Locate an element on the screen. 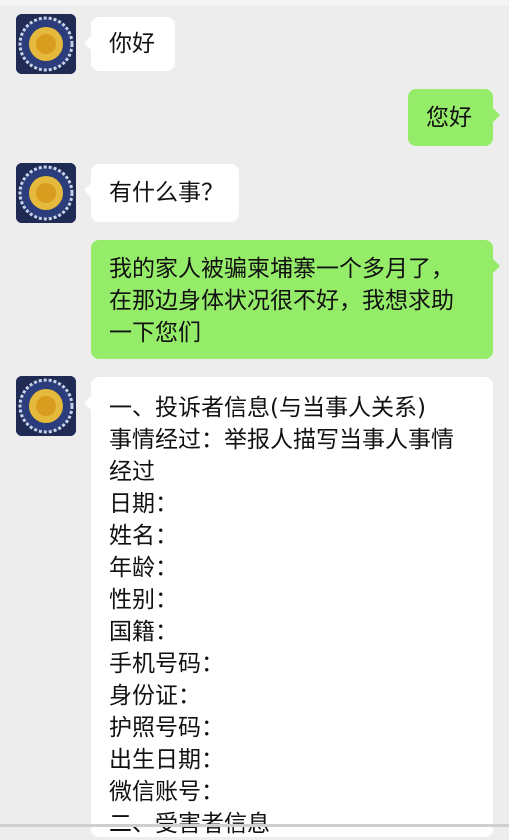 This screenshot has width=509, height=840. message-bubble-outgoing: 我的家人被骗柬埔寨一个多月了， 在那边身体状况很不好，我想求助 一下您们 is located at coordinates (295, 299).